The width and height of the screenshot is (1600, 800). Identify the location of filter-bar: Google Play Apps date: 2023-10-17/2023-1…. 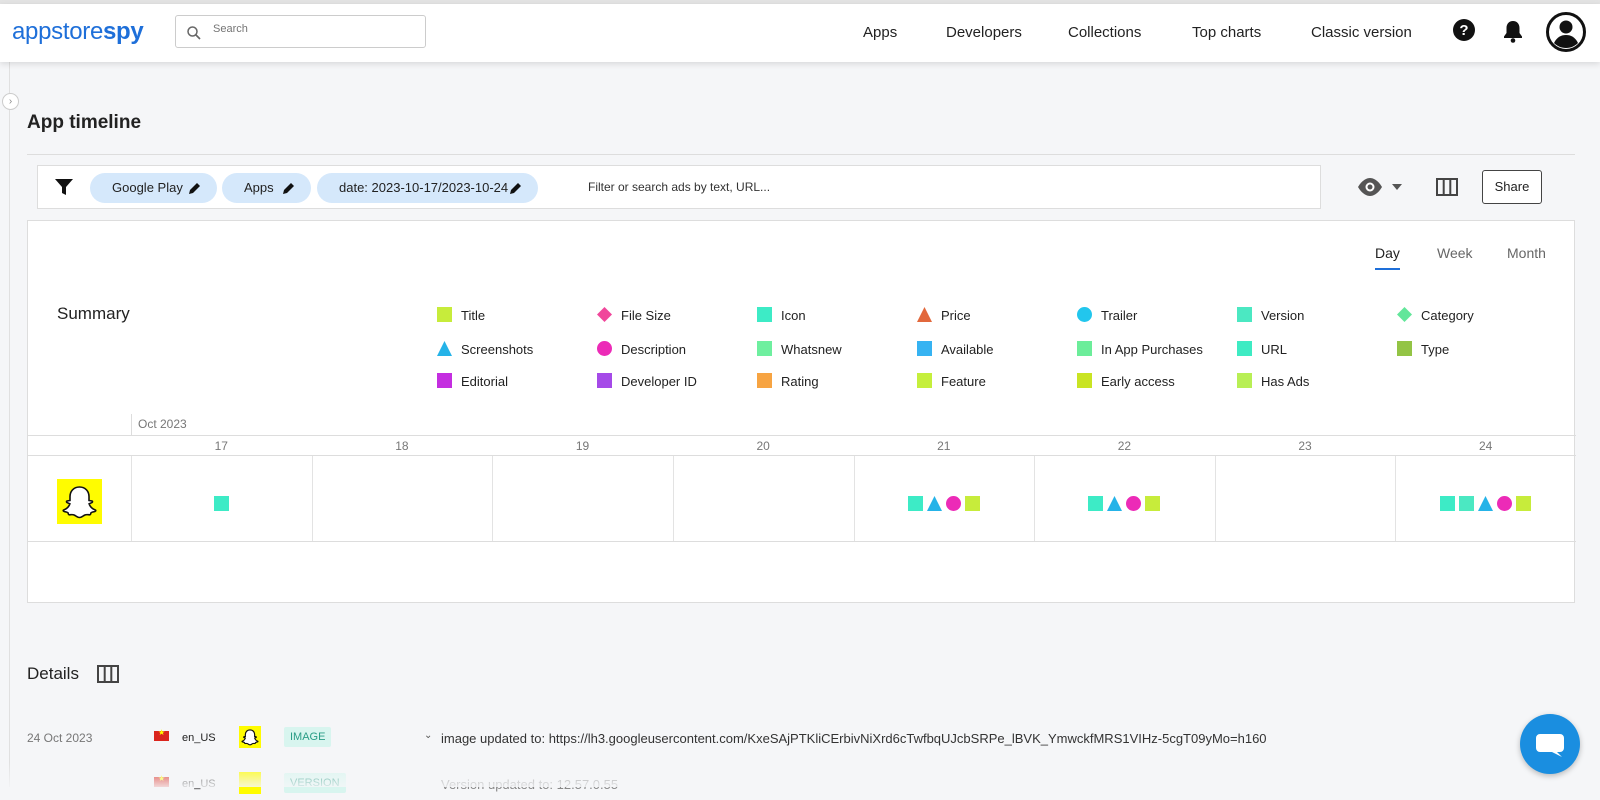
(679, 187).